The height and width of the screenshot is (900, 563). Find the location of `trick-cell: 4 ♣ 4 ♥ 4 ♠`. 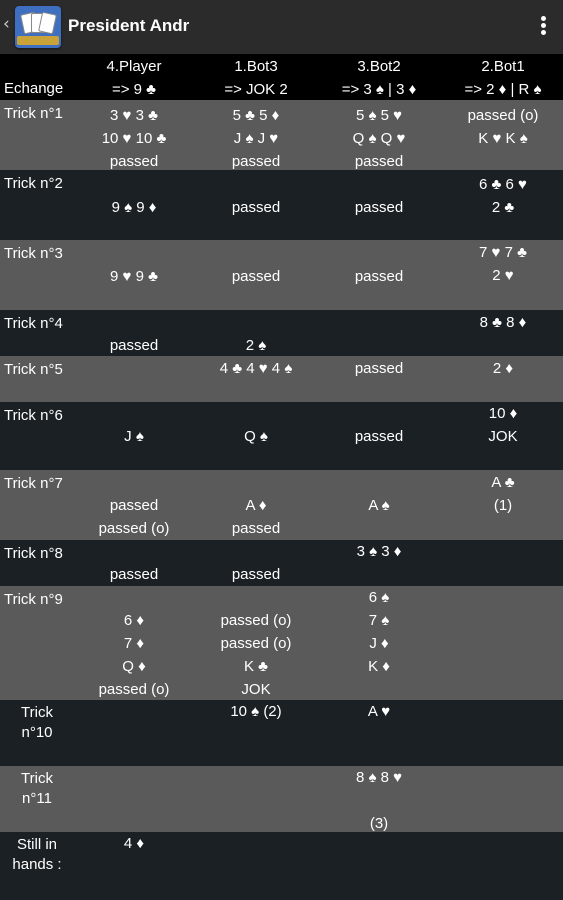

trick-cell: 4 ♣ 4 ♥ 4 ♠ is located at coordinates (256, 368).